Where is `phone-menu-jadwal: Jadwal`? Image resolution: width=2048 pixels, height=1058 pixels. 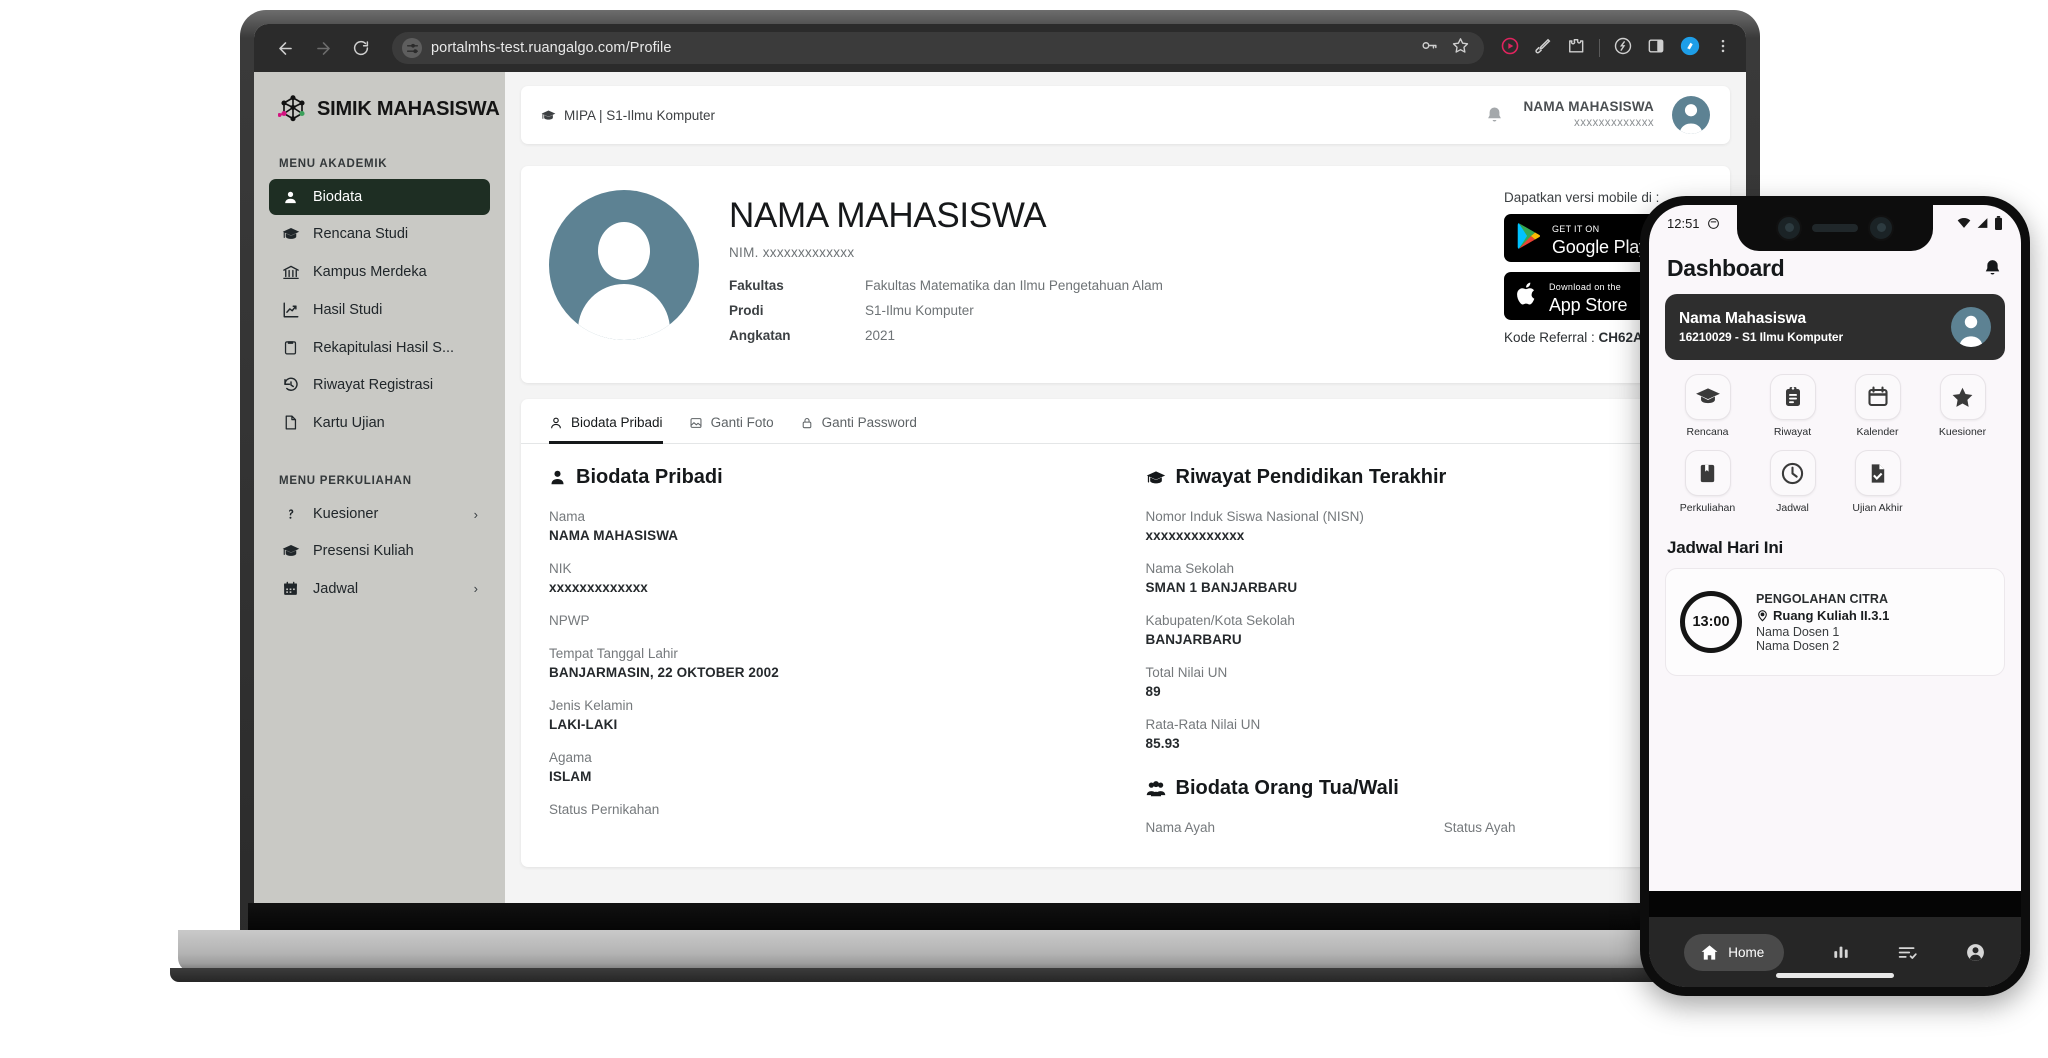
phone-menu-jadwal: Jadwal is located at coordinates (1792, 482).